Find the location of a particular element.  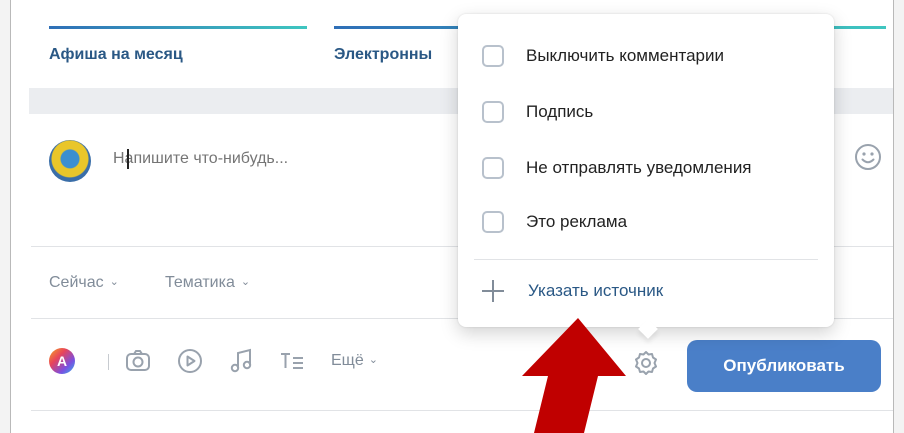

music-icon is located at coordinates (242, 361).